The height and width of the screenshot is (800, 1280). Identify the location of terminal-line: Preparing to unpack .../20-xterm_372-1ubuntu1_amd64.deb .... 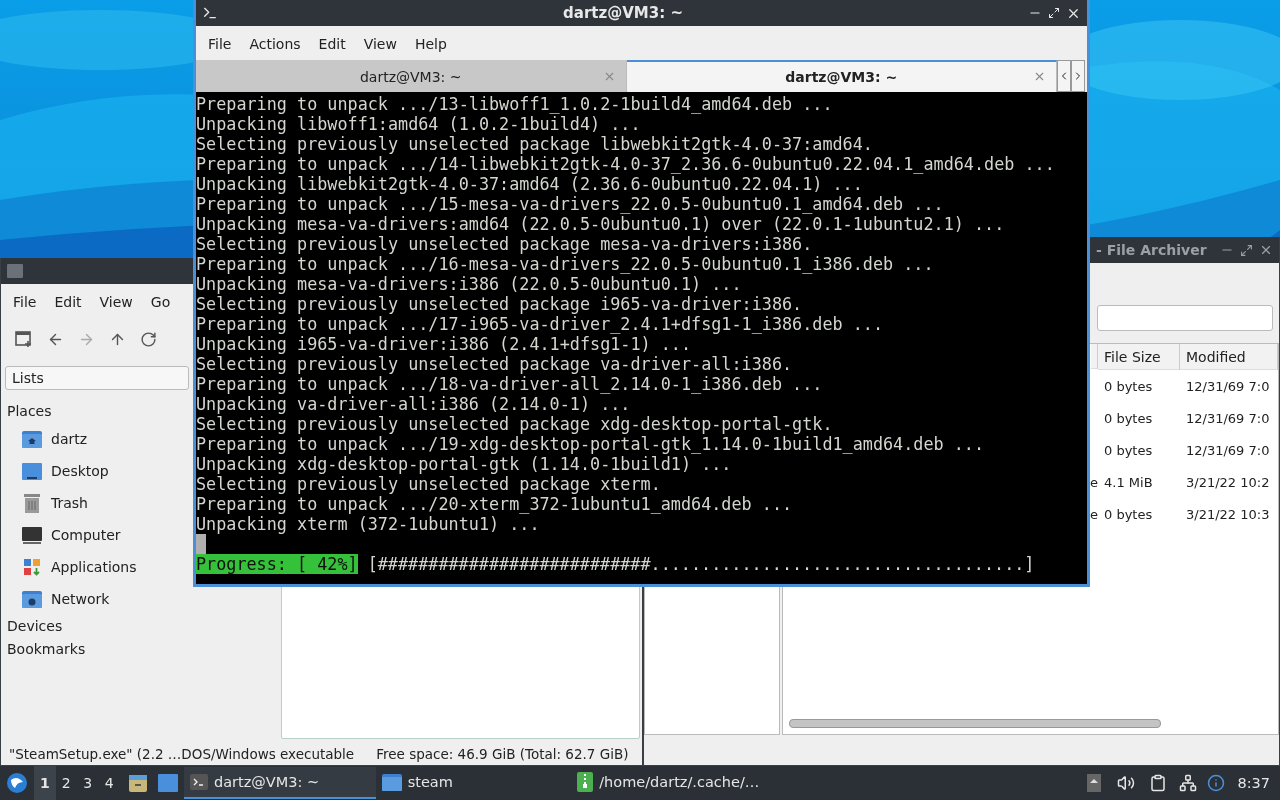
(495, 504).